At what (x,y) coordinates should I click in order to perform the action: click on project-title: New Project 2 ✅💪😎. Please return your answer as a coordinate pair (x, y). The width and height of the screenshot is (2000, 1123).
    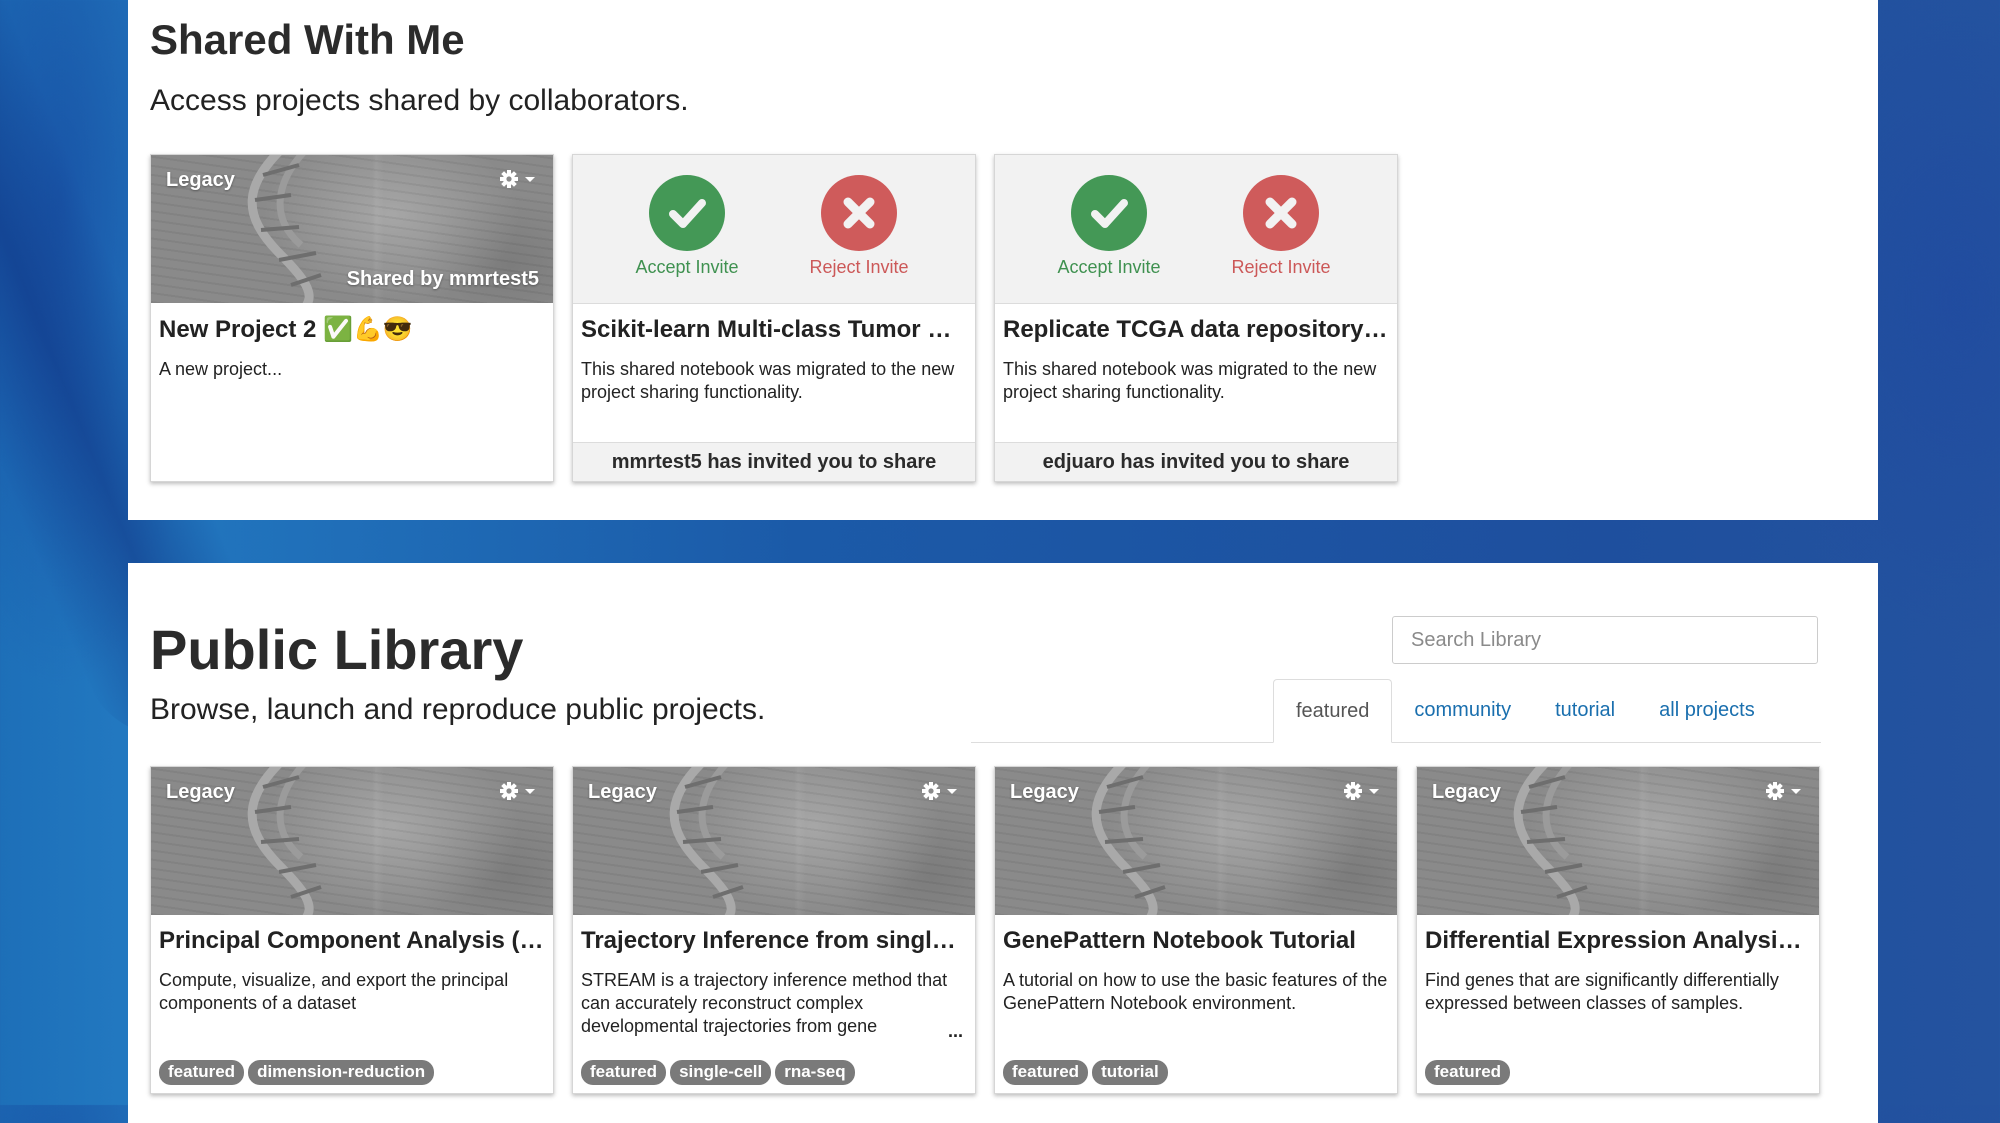
    Looking at the image, I should click on (352, 323).